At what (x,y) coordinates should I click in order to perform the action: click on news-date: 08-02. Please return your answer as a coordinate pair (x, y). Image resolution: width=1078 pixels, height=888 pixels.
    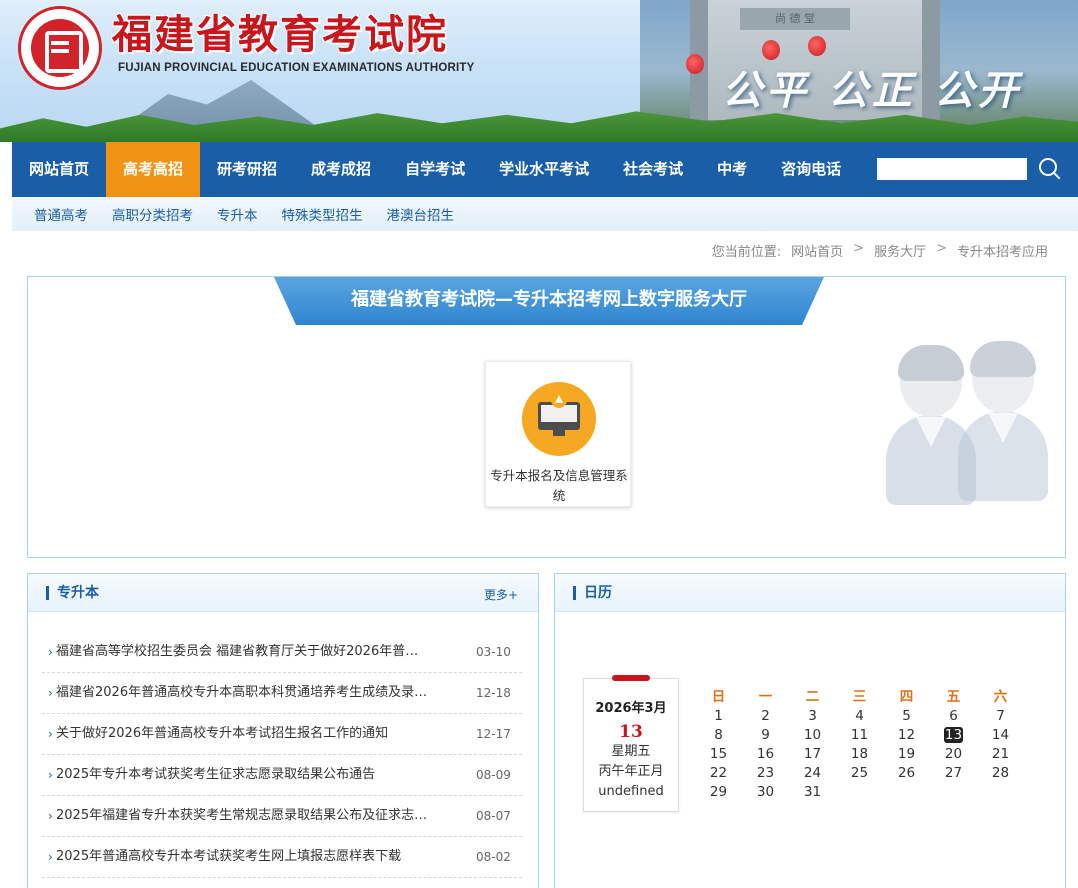
    Looking at the image, I should click on (493, 857).